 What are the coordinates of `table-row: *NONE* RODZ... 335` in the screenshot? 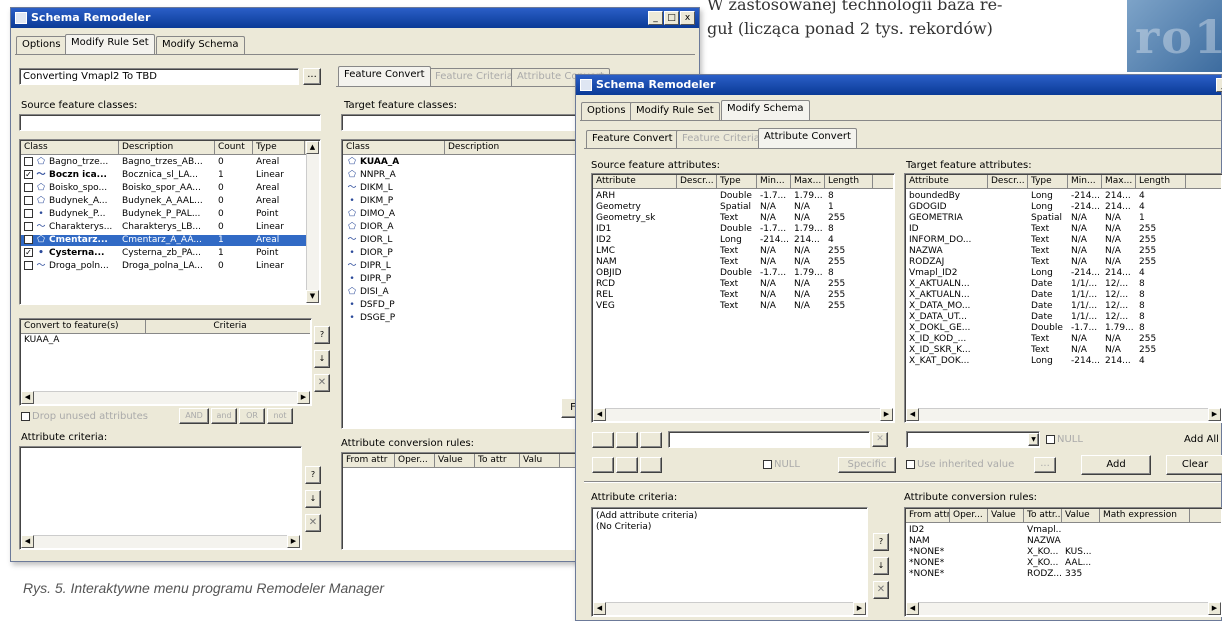 It's located at (1063, 574).